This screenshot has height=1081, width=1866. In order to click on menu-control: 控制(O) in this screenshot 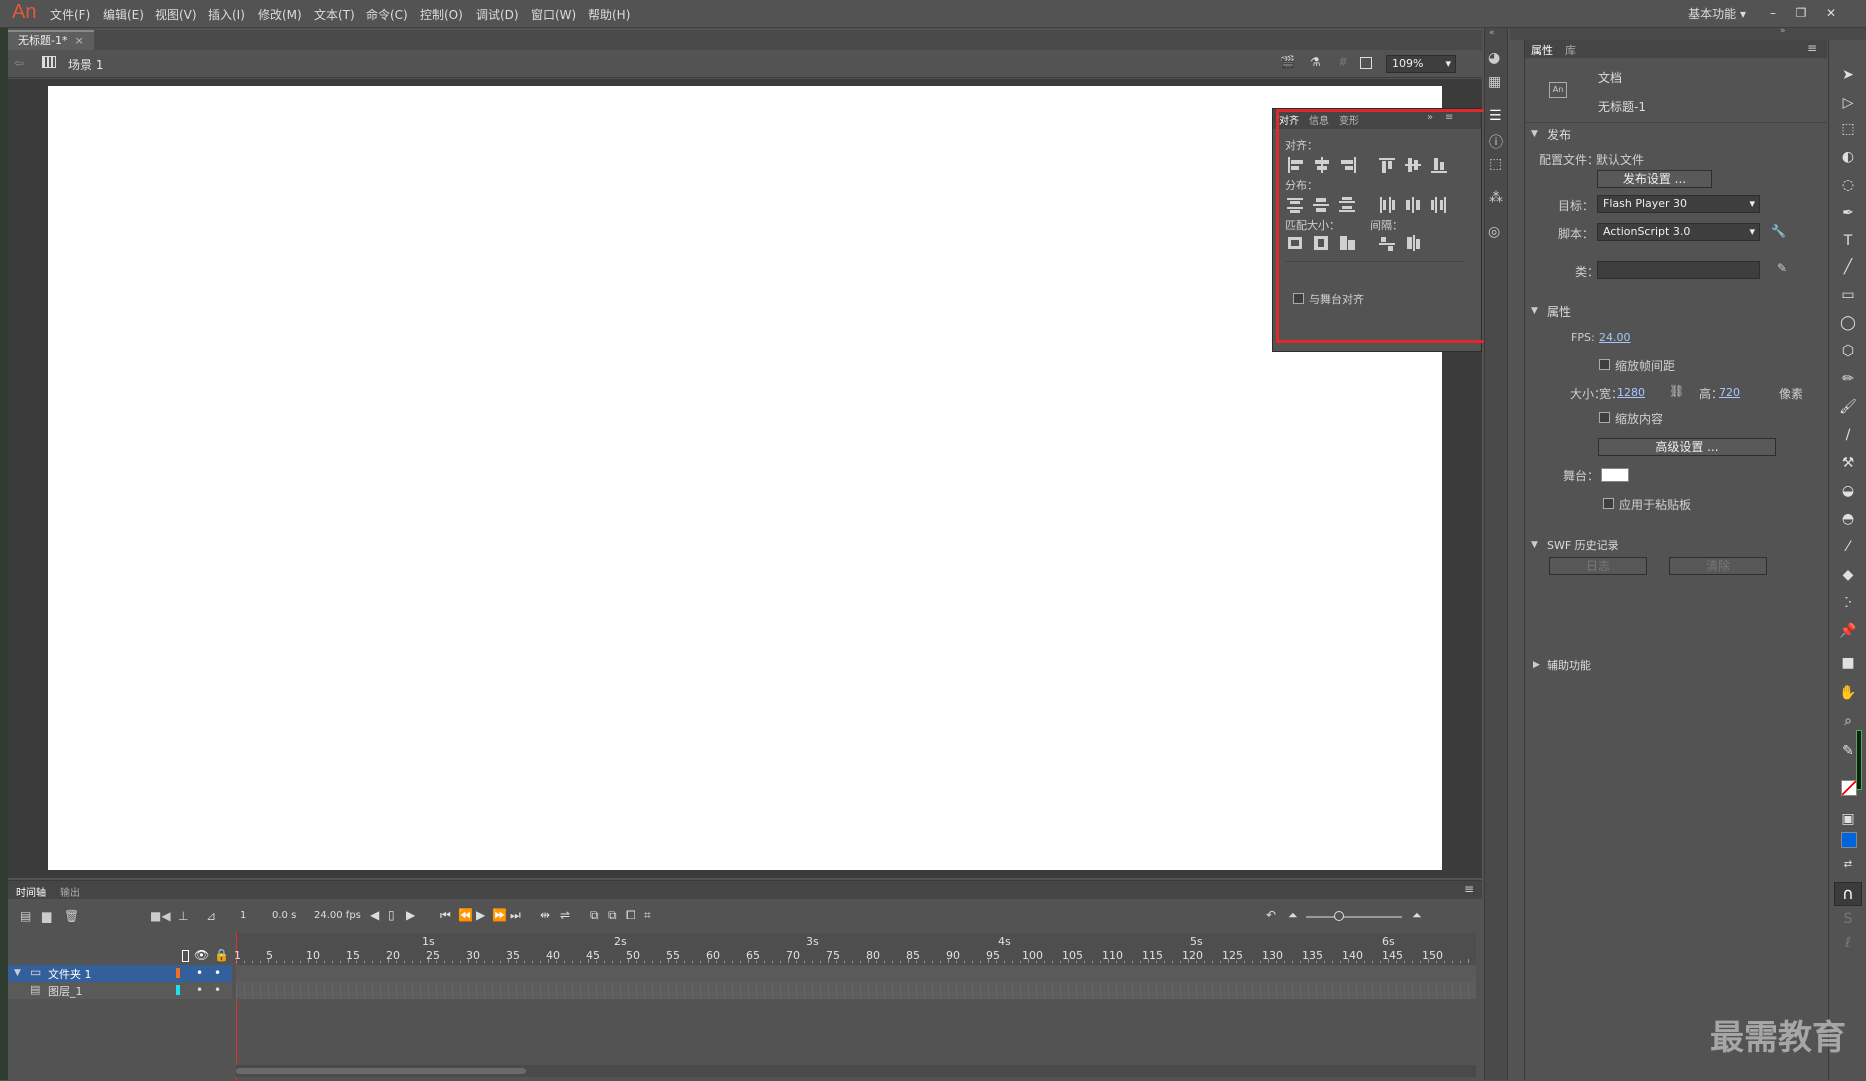, I will do `click(441, 14)`.